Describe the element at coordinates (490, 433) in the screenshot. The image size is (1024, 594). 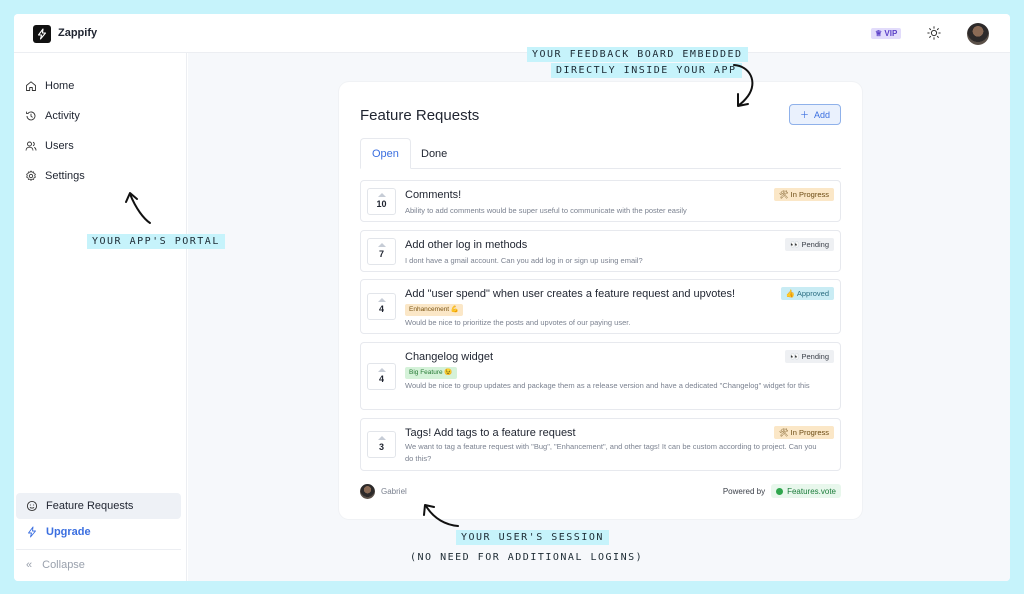
I see `request-title: Tags! Add tags to a feature request` at that location.